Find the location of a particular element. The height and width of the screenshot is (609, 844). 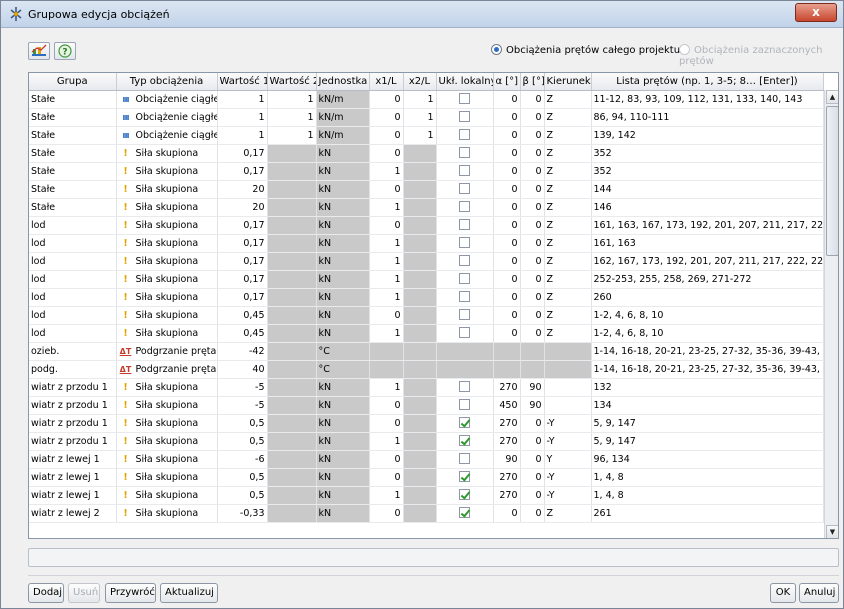

cell-bar-list: 352 is located at coordinates (707, 153).